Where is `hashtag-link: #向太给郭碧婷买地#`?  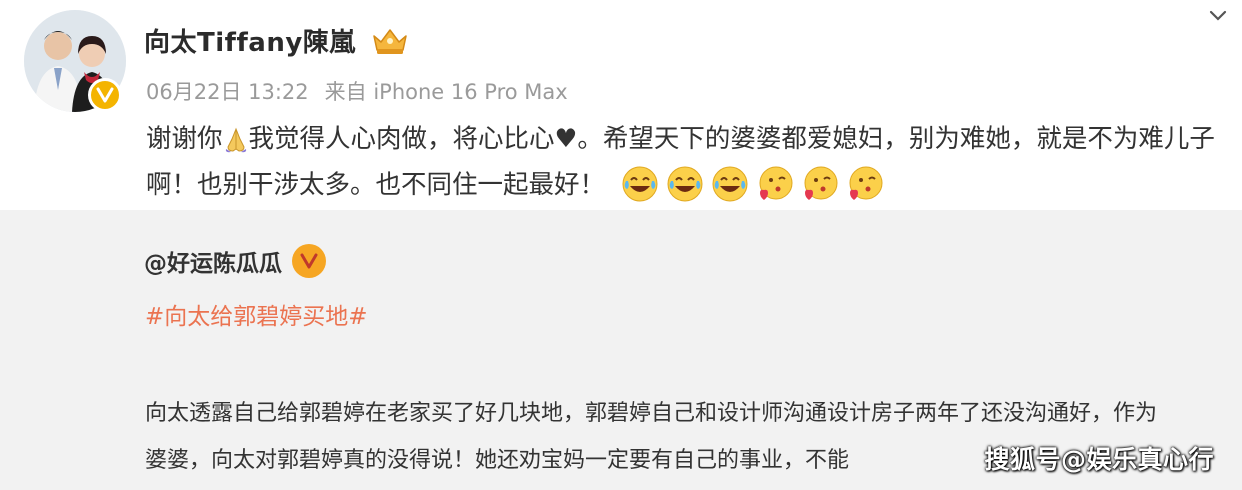 hashtag-link: #向太给郭碧婷买地# is located at coordinates (256, 314).